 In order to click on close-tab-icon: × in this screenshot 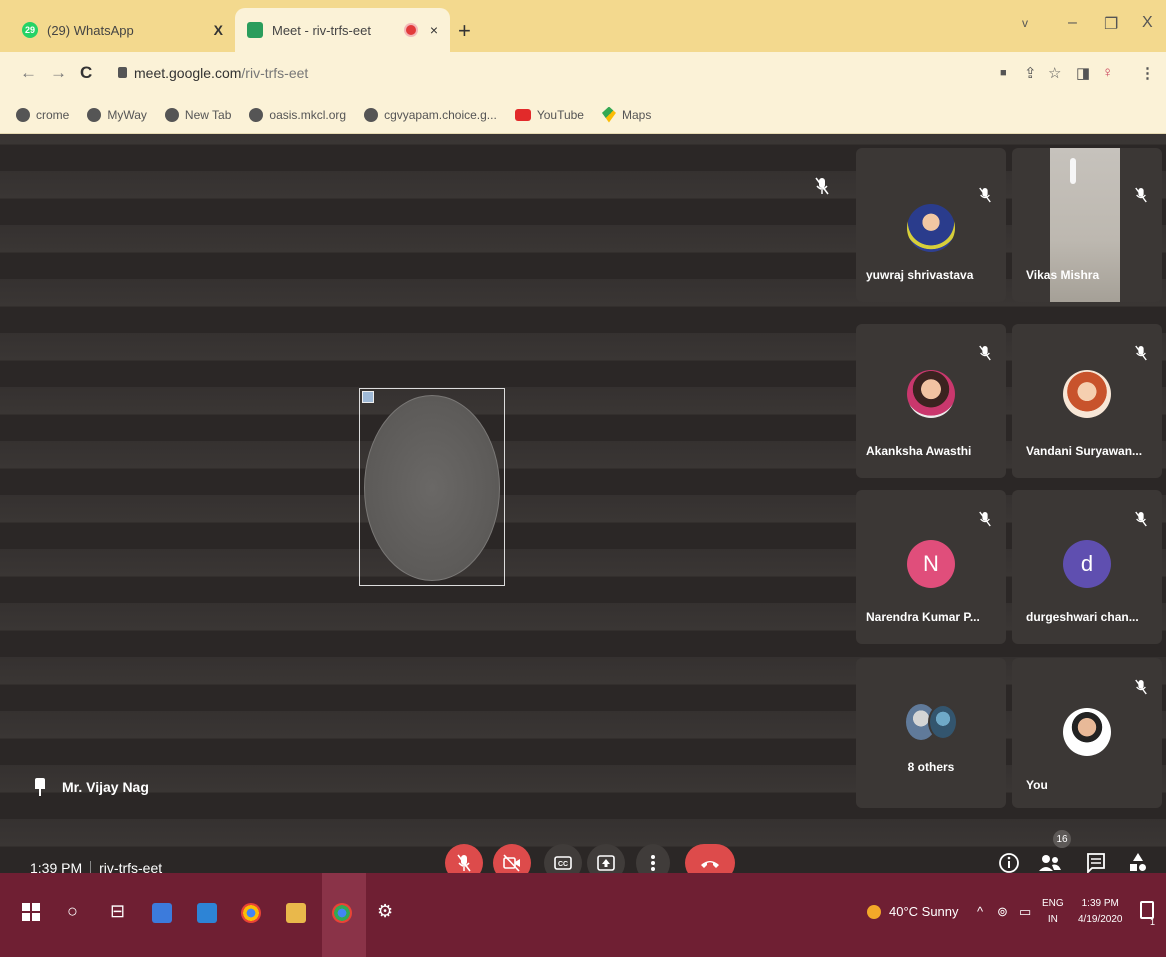, I will do `click(434, 30)`.